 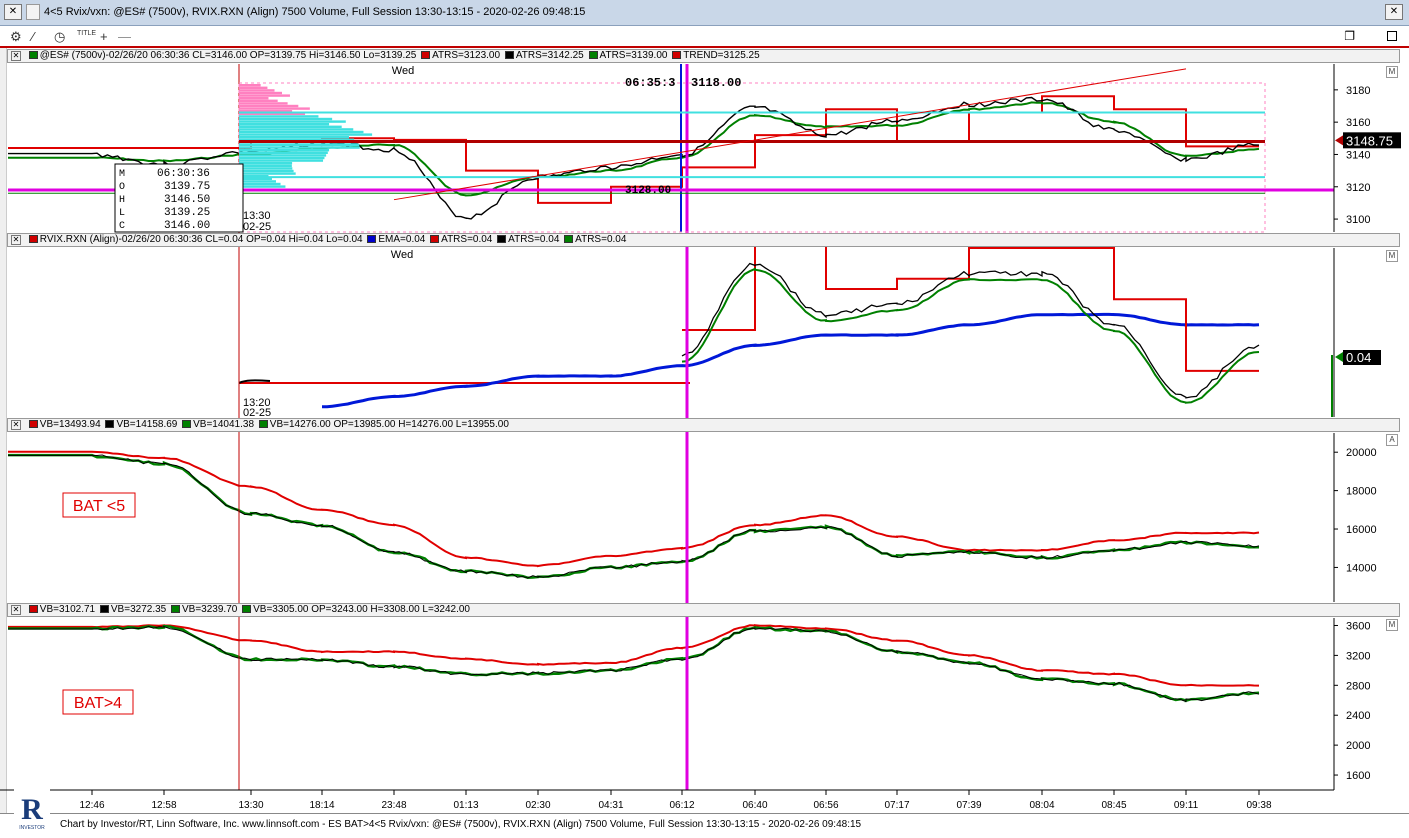 What do you see at coordinates (257, 227) in the screenshot?
I see `side-date-label: 02-25` at bounding box center [257, 227].